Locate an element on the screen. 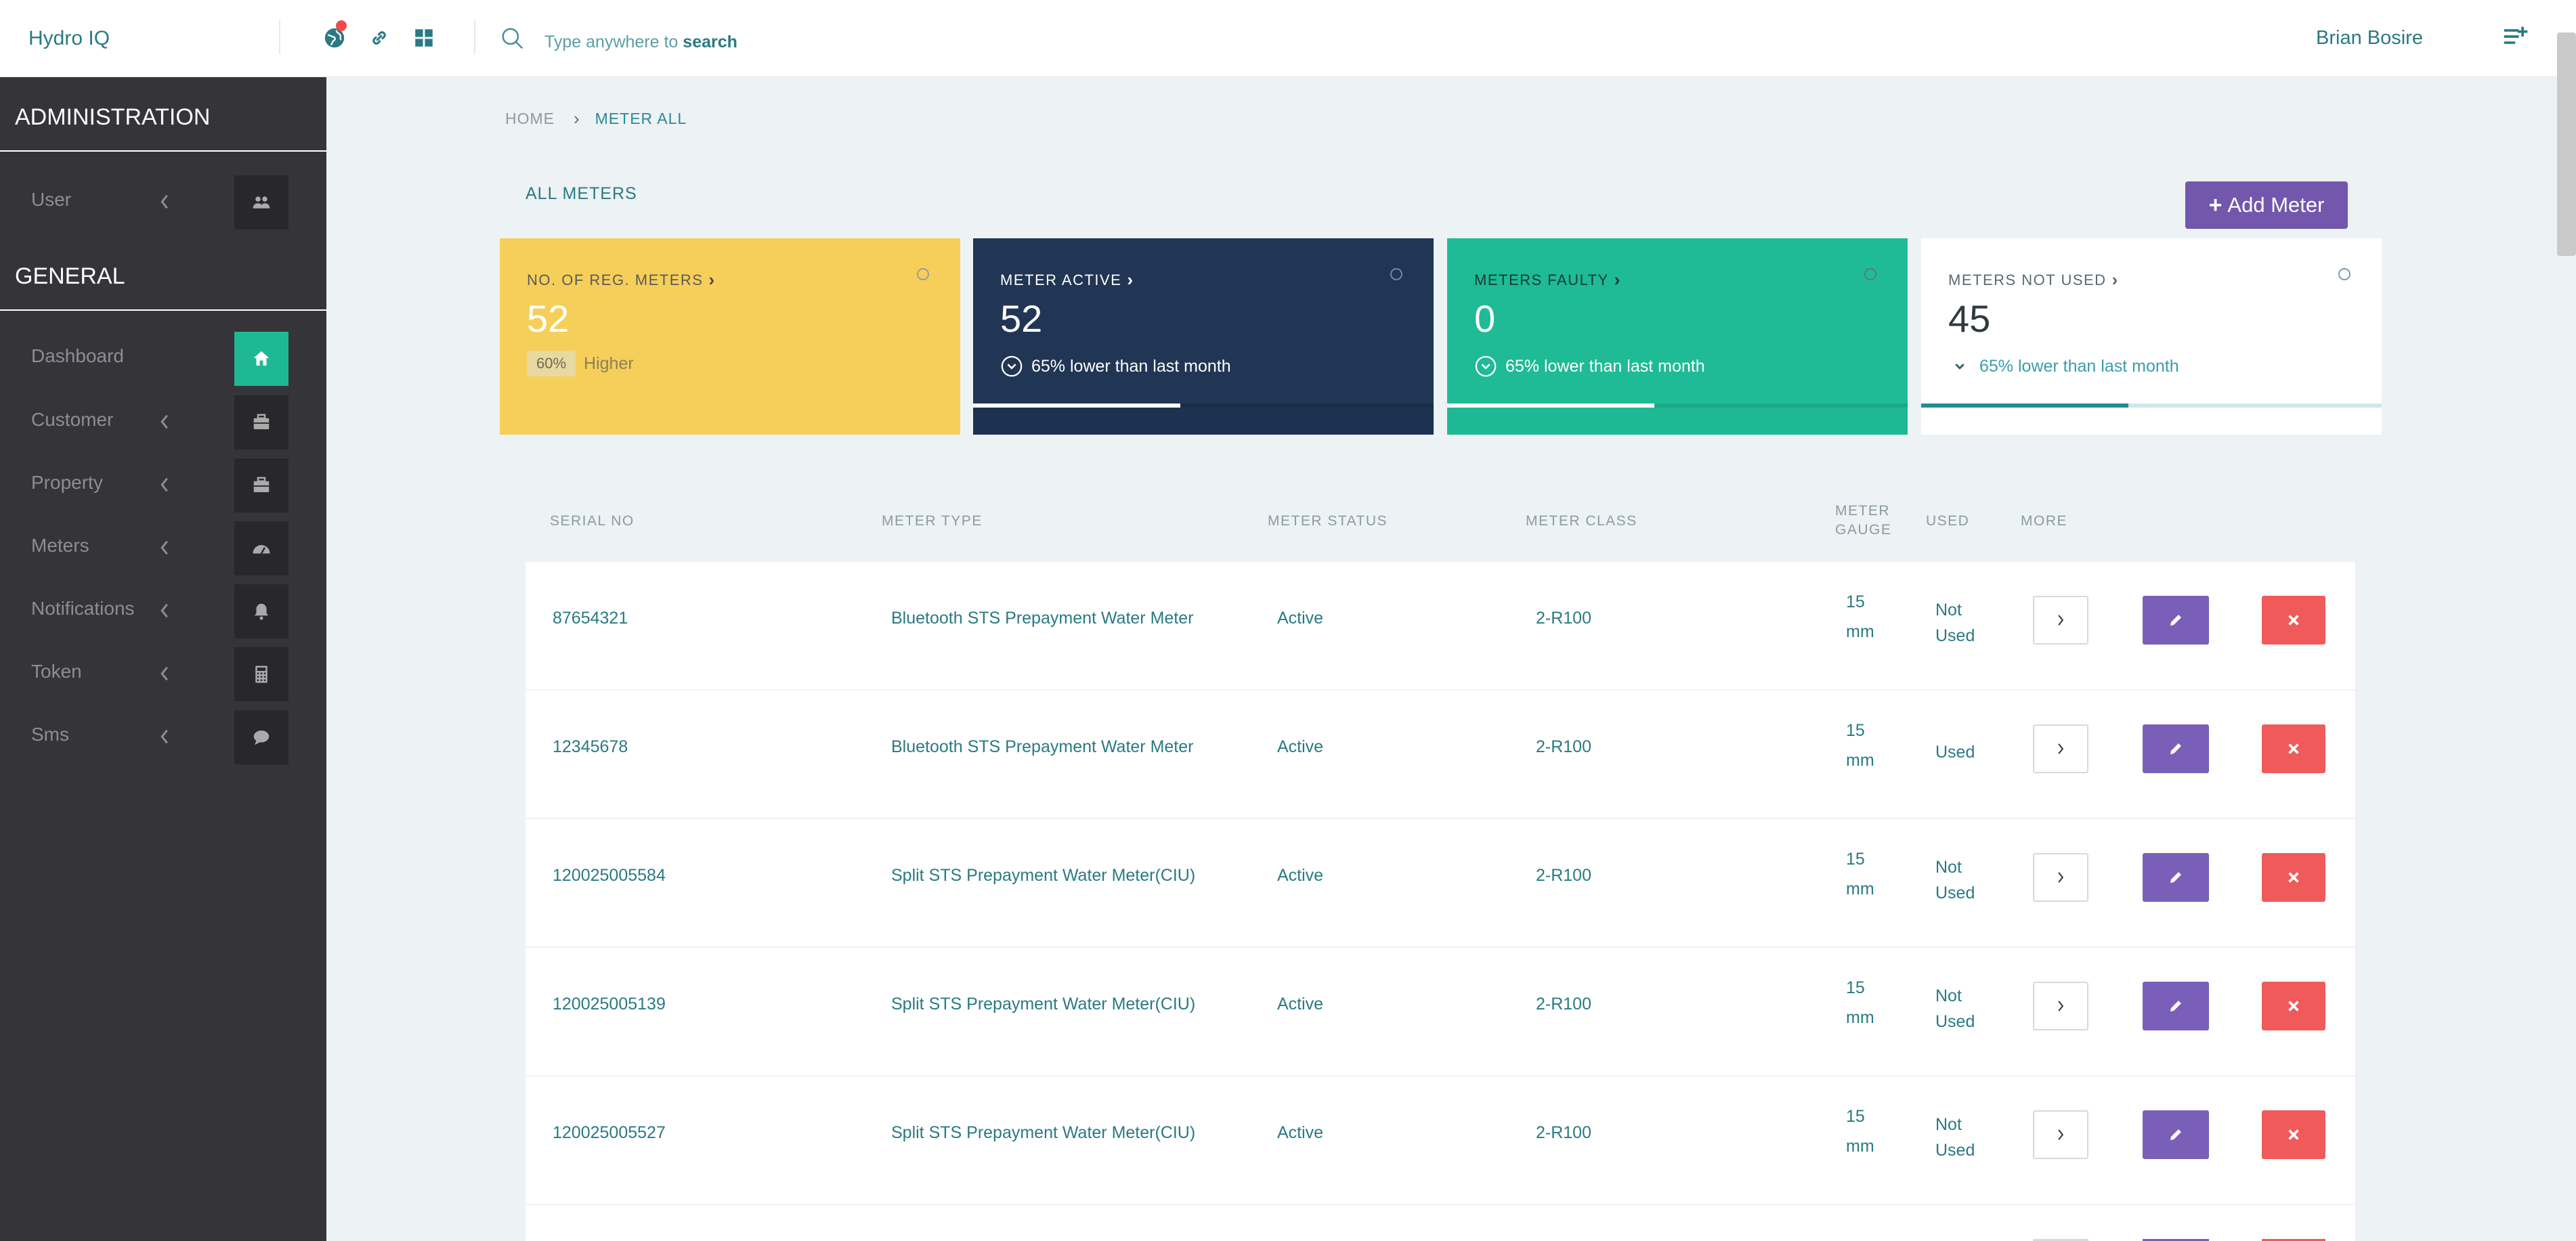 The width and height of the screenshot is (2576, 1241). sidebar-item-notifications: Notifications is located at coordinates (163, 611).